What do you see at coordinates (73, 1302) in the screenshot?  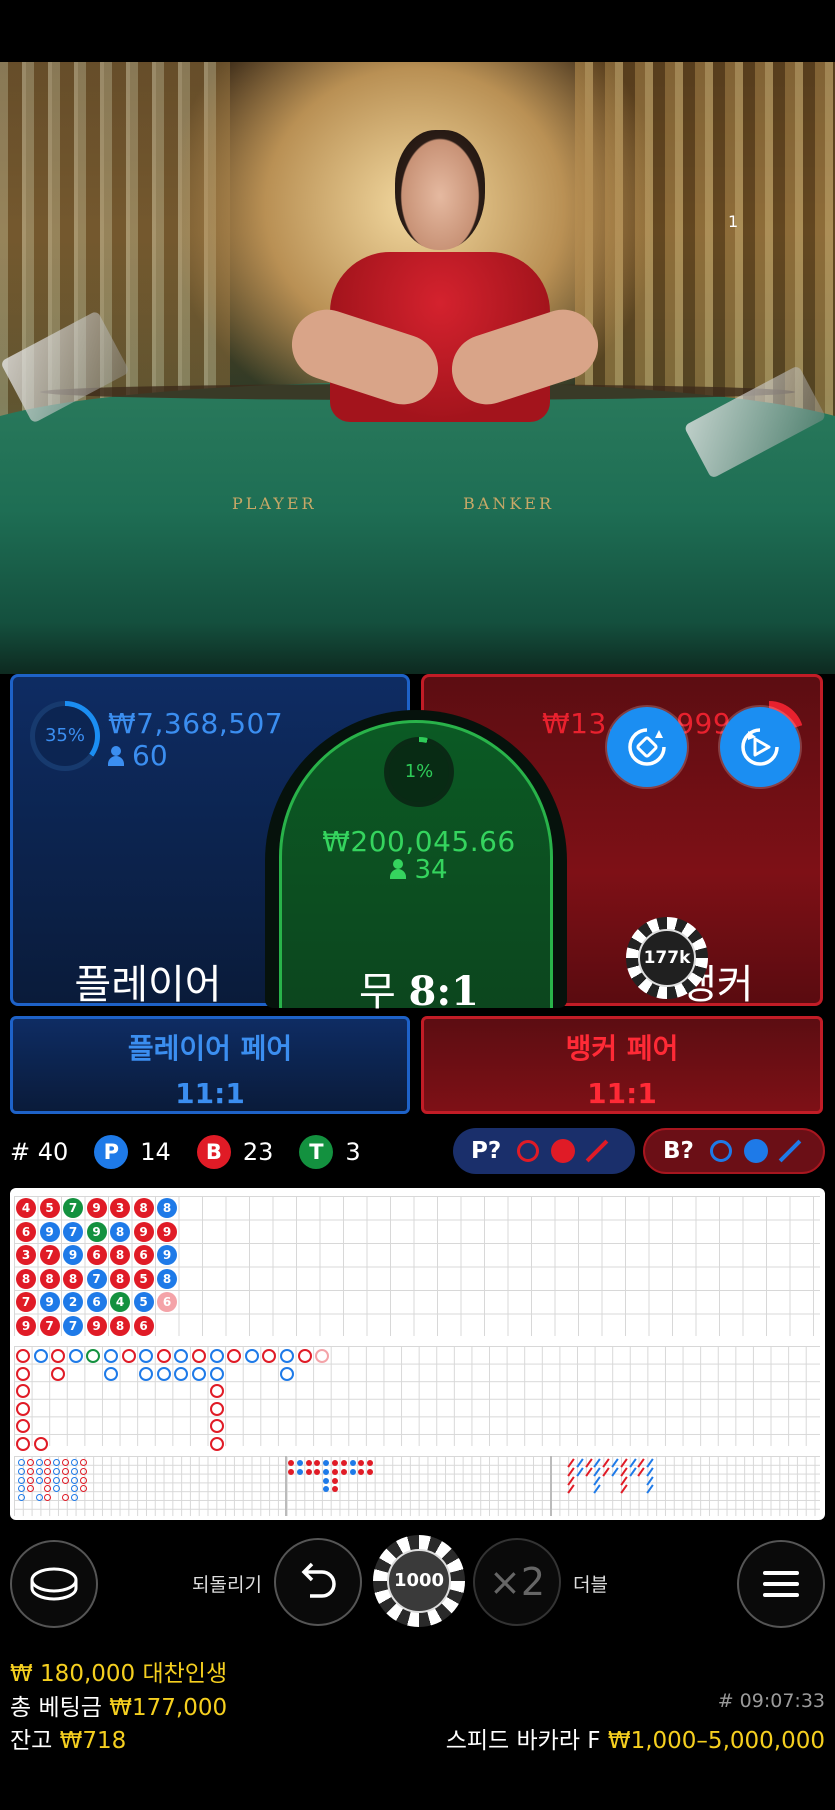 I see `bead-result: 2` at bounding box center [73, 1302].